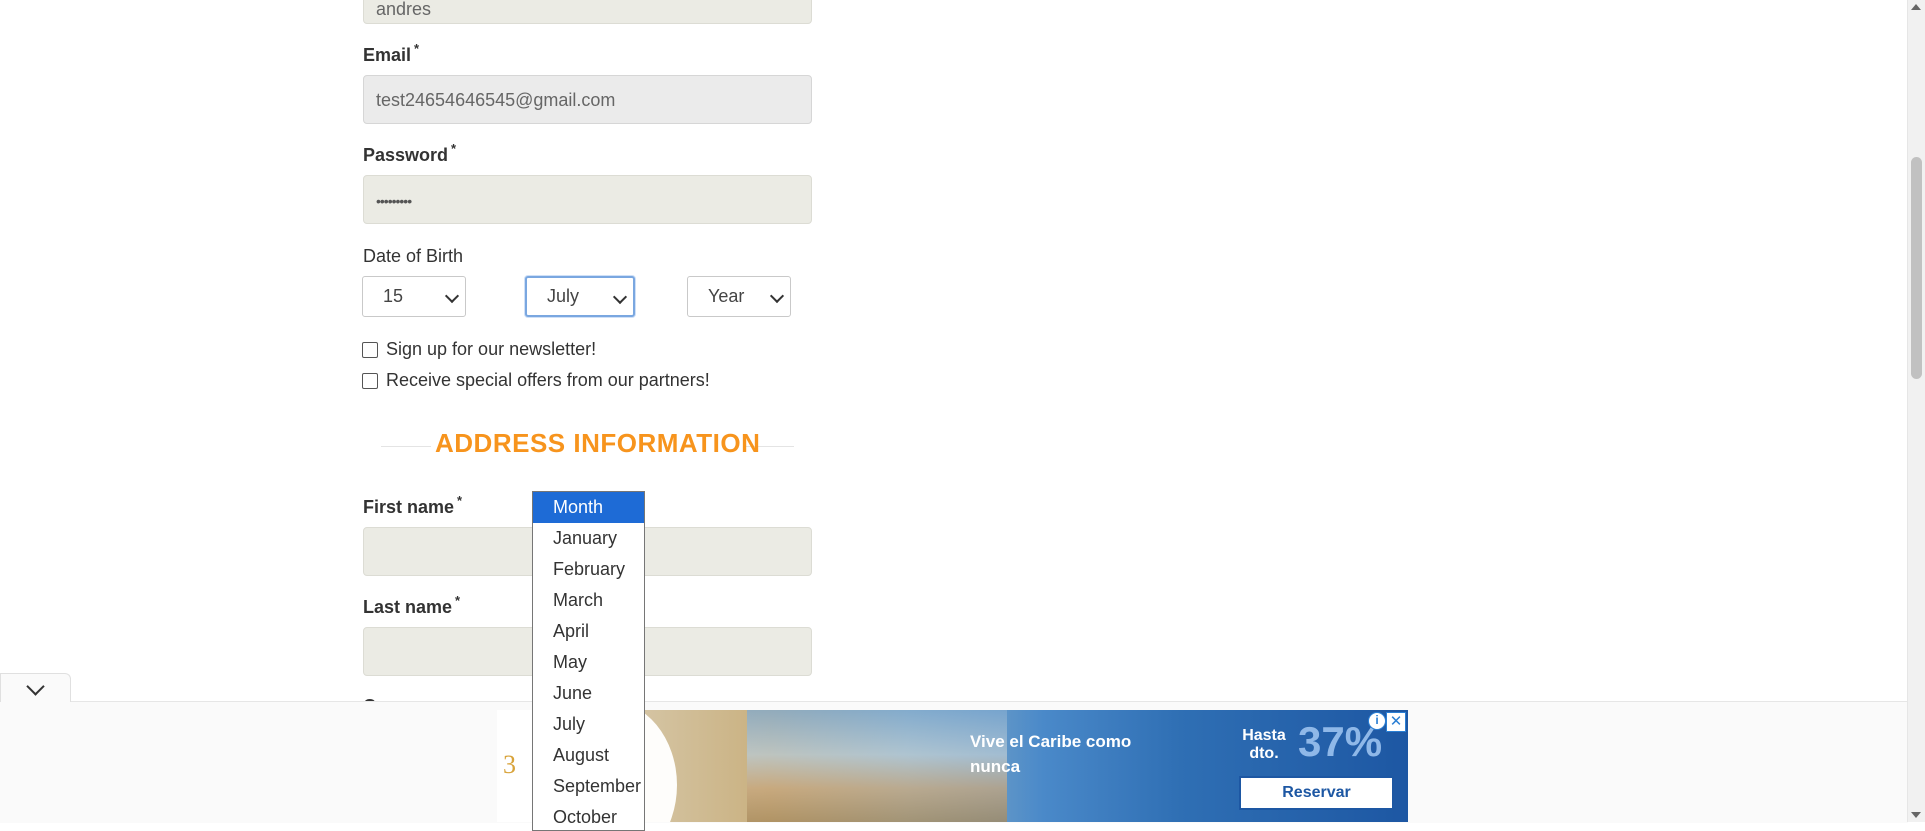 The width and height of the screenshot is (1925, 831). Describe the element at coordinates (588, 507) in the screenshot. I see `month-option: Month` at that location.